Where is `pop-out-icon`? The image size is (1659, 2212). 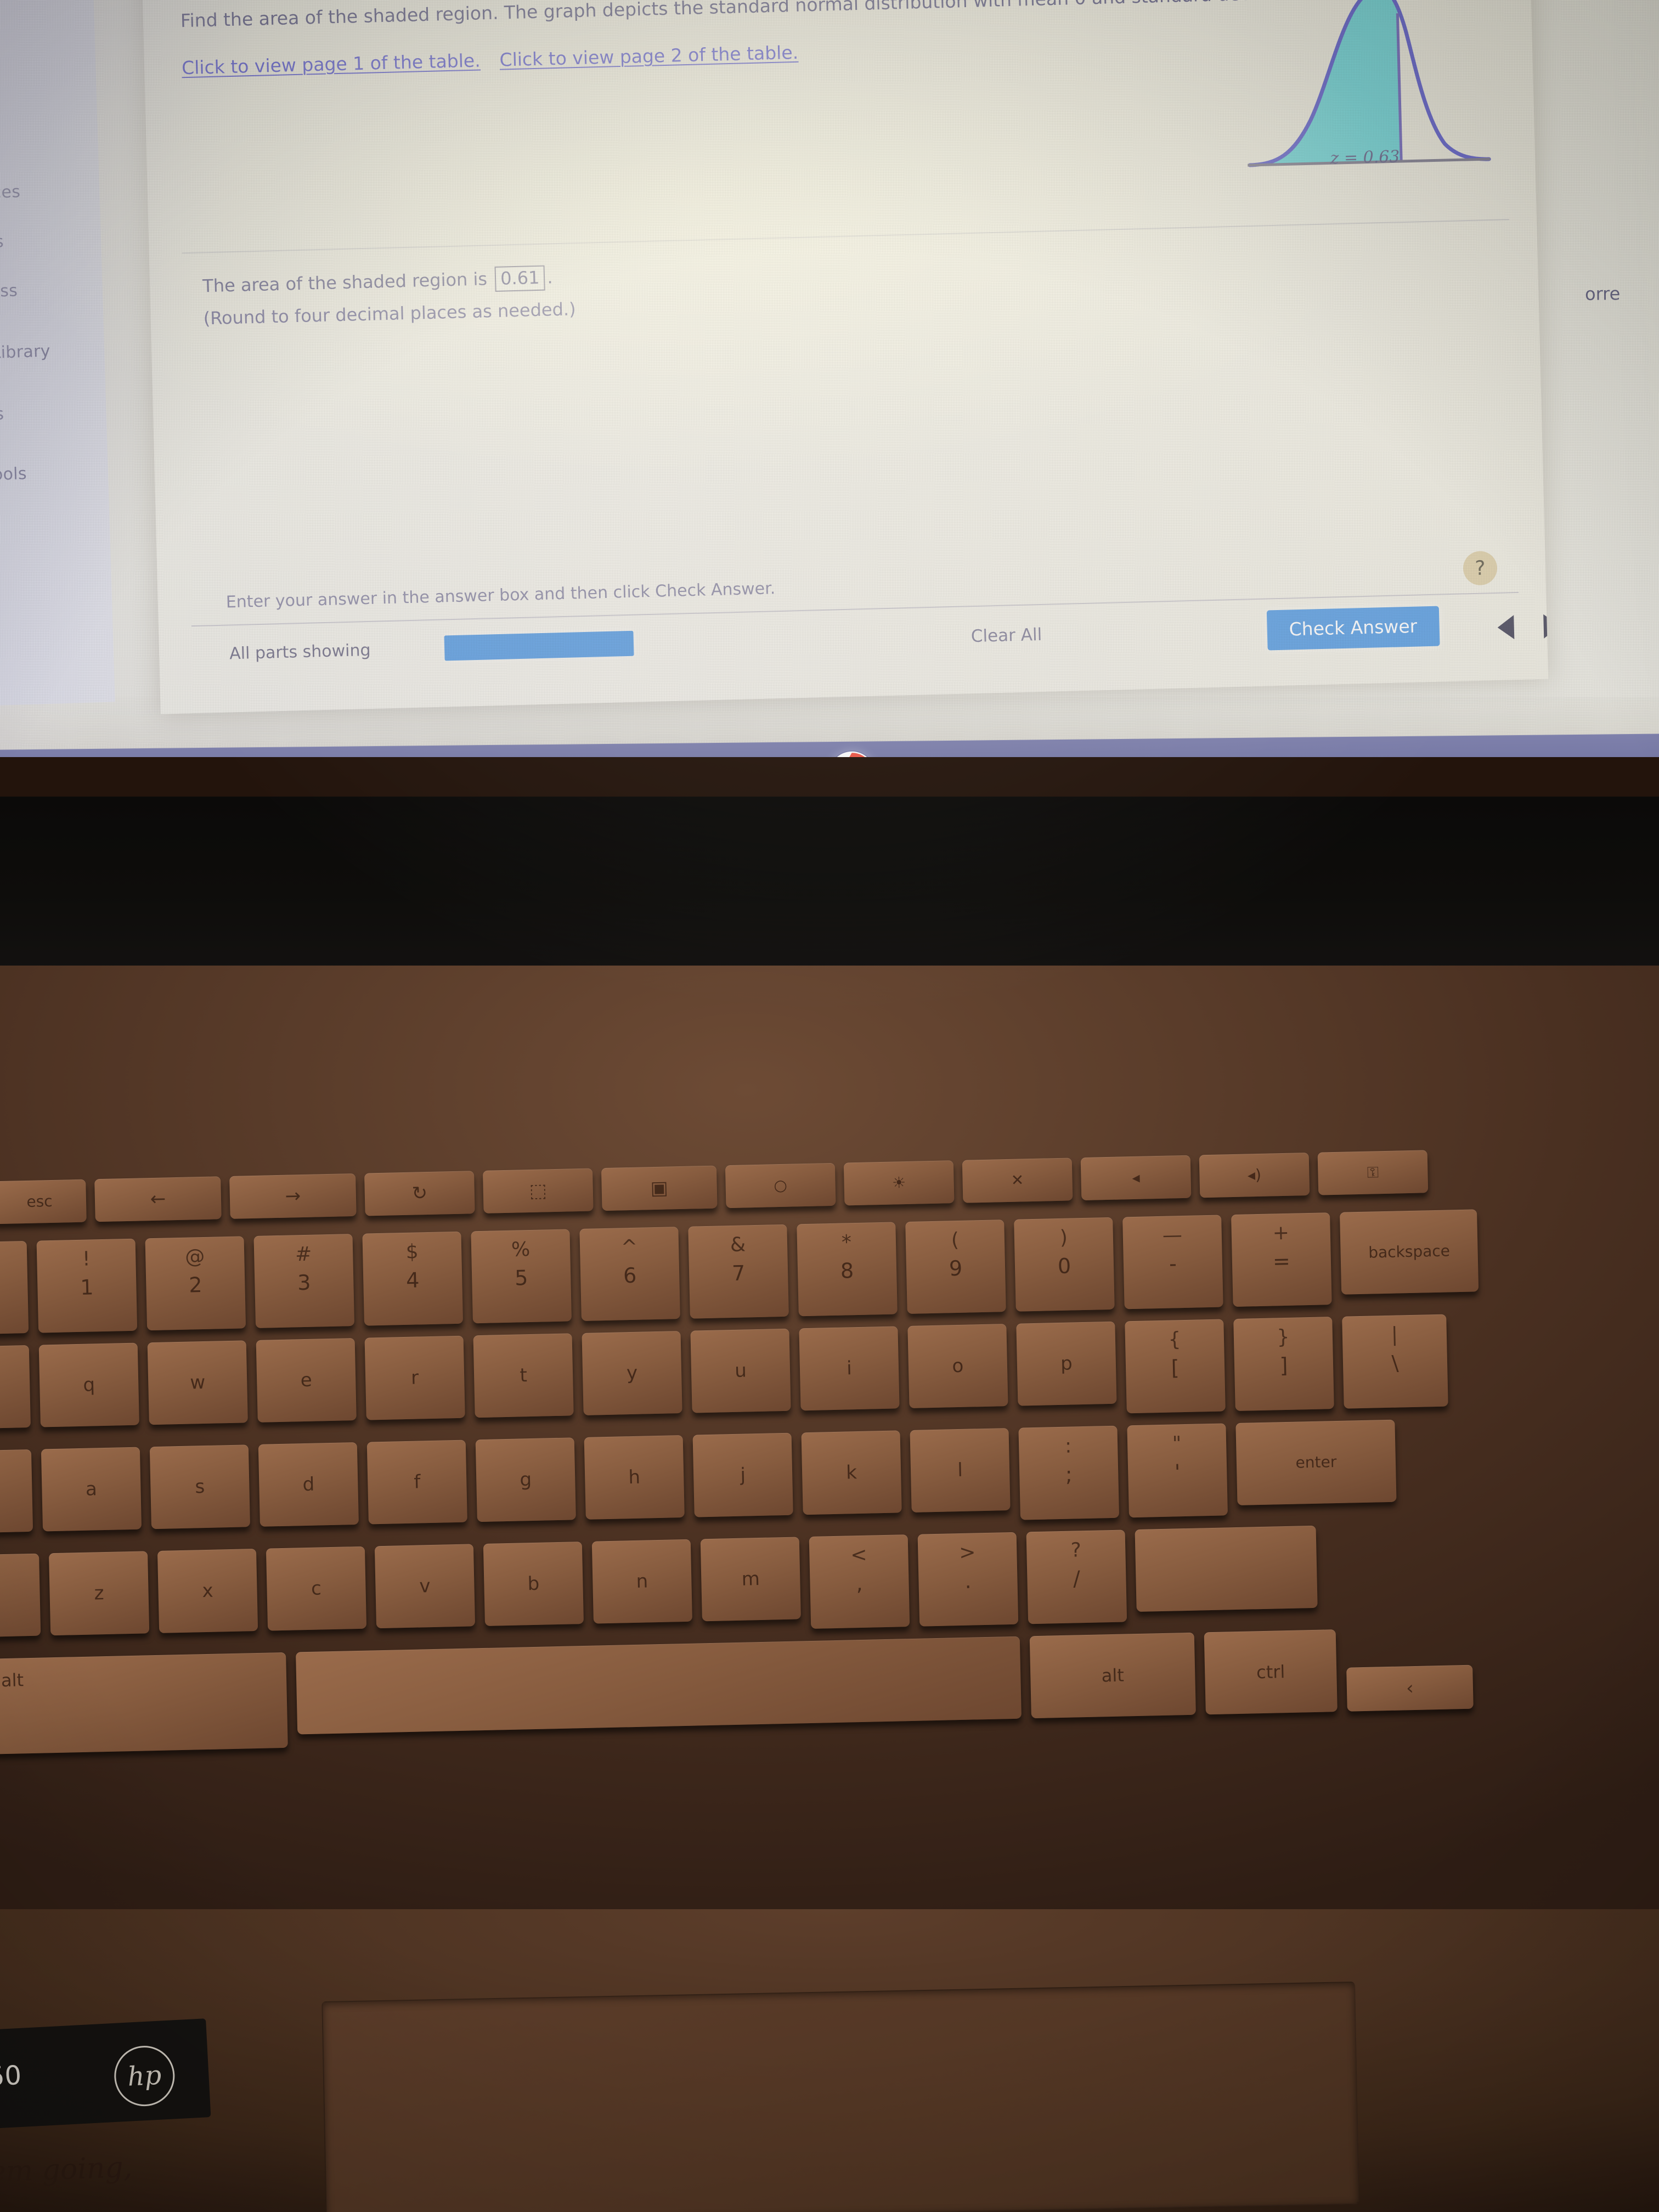
pop-out-icon is located at coordinates (1544, 111).